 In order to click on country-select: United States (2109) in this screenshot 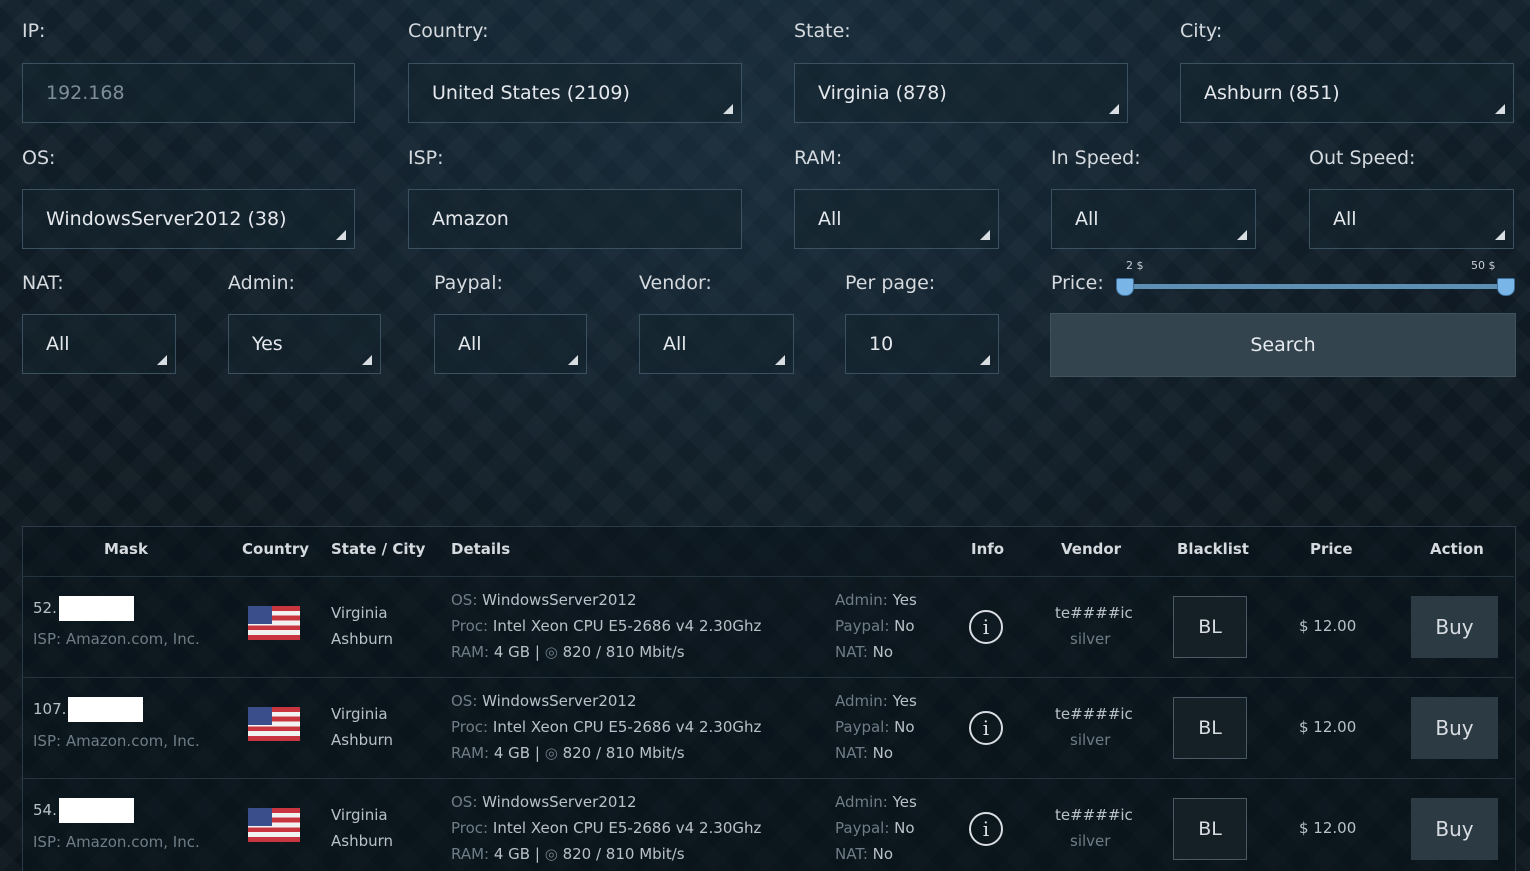, I will do `click(575, 93)`.